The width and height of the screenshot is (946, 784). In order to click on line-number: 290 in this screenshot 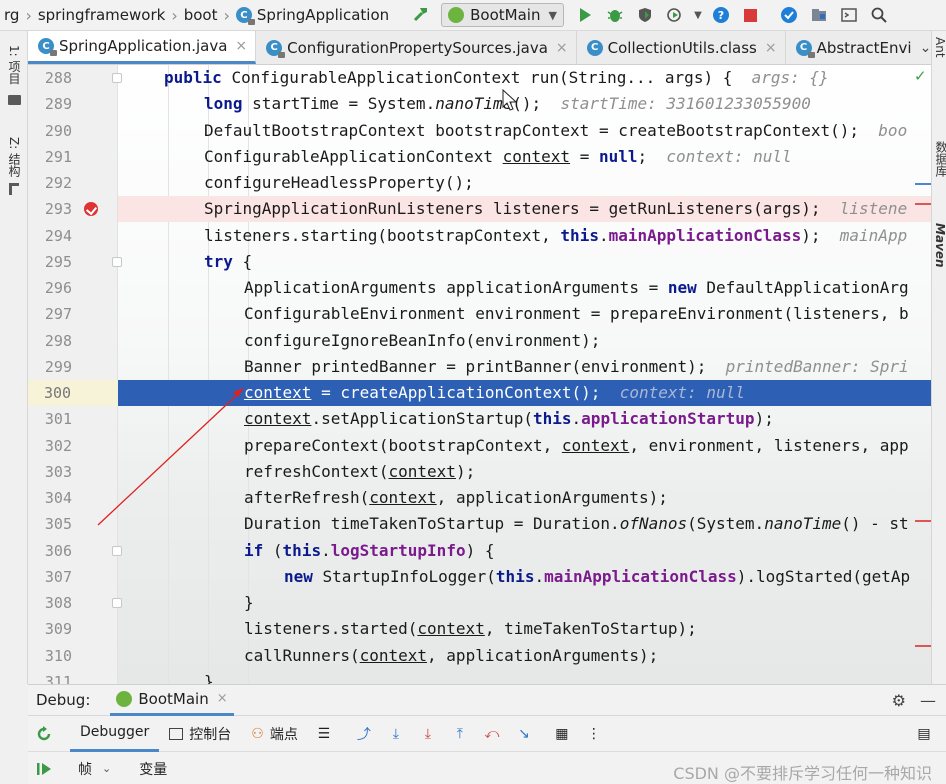, I will do `click(50, 131)`.